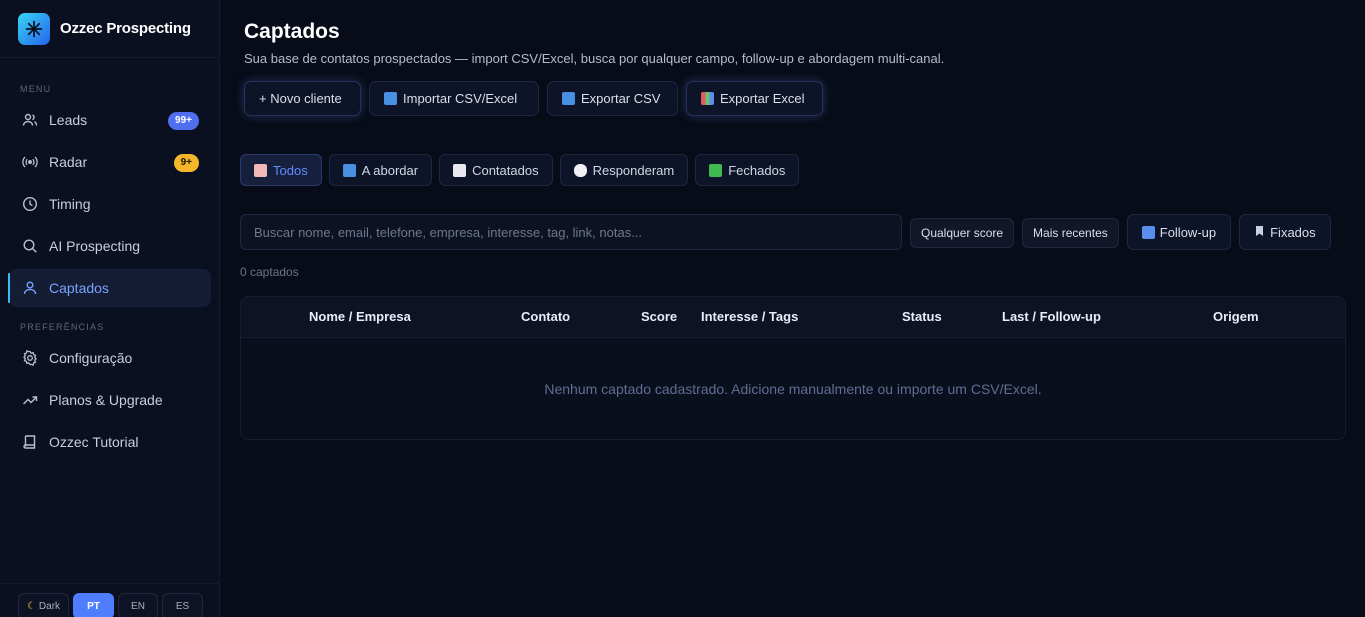  What do you see at coordinates (762, 98) in the screenshot?
I see `export-excel-label: Exportar Excel` at bounding box center [762, 98].